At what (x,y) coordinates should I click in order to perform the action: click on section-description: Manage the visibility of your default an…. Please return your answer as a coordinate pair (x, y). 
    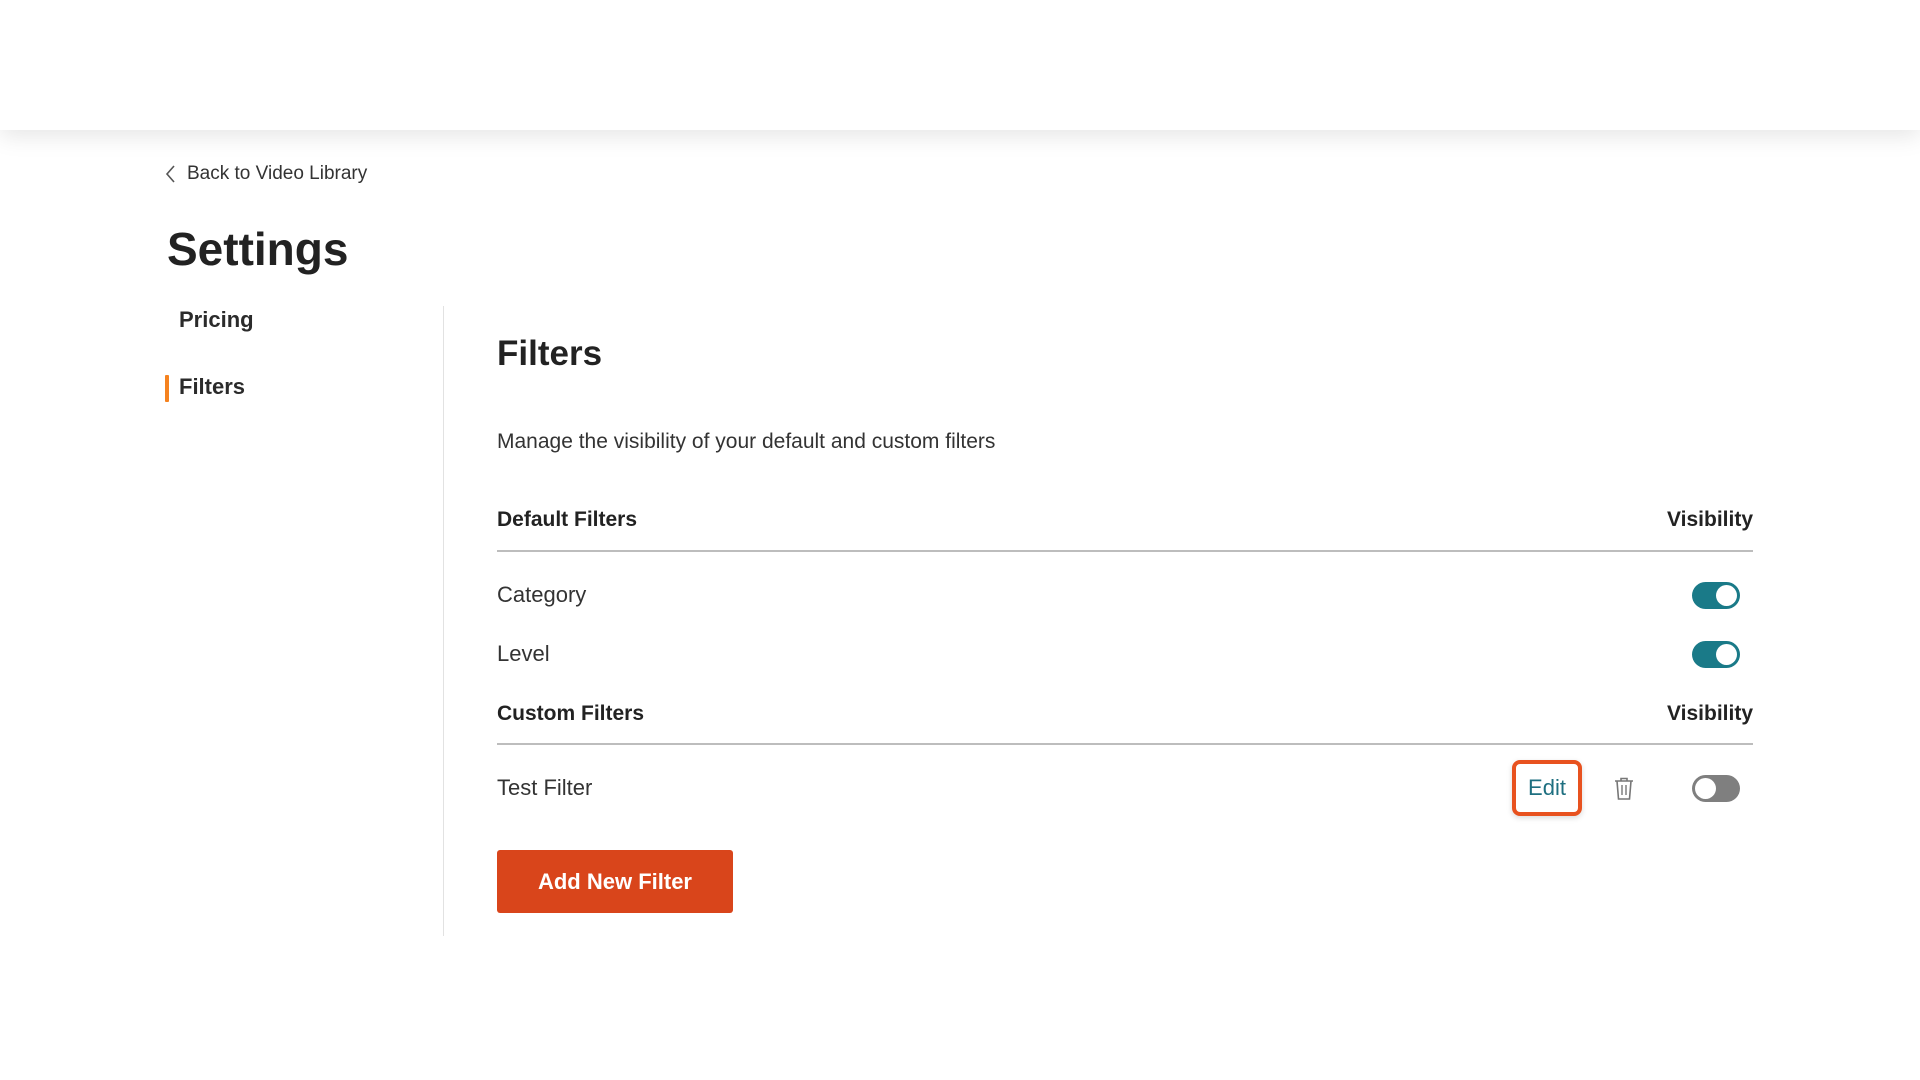
    Looking at the image, I should click on (746, 441).